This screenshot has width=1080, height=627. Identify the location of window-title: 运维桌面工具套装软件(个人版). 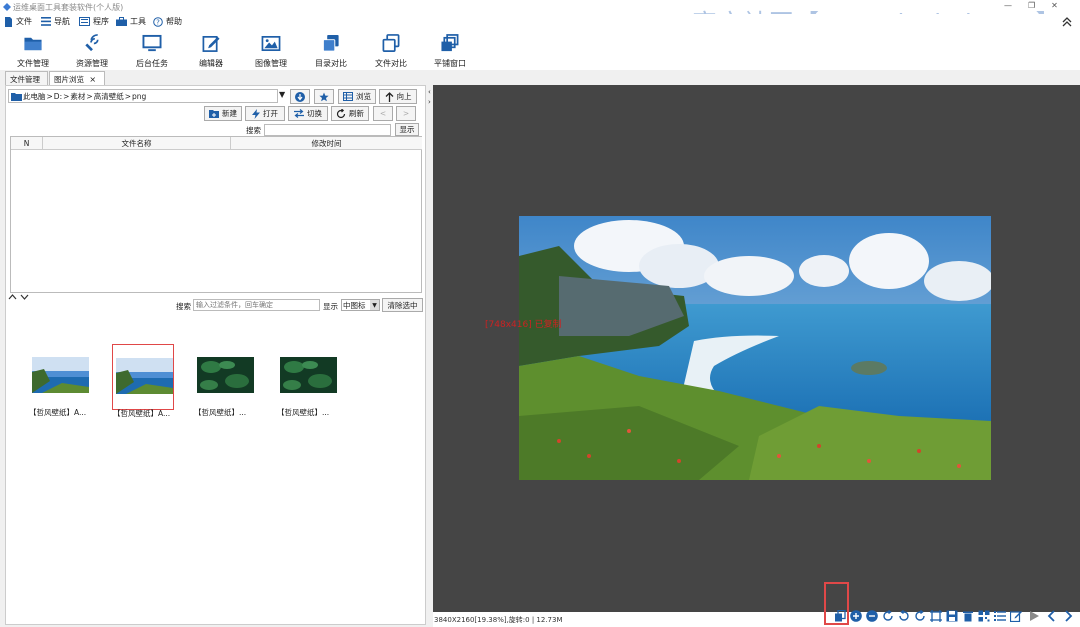
(68, 7).